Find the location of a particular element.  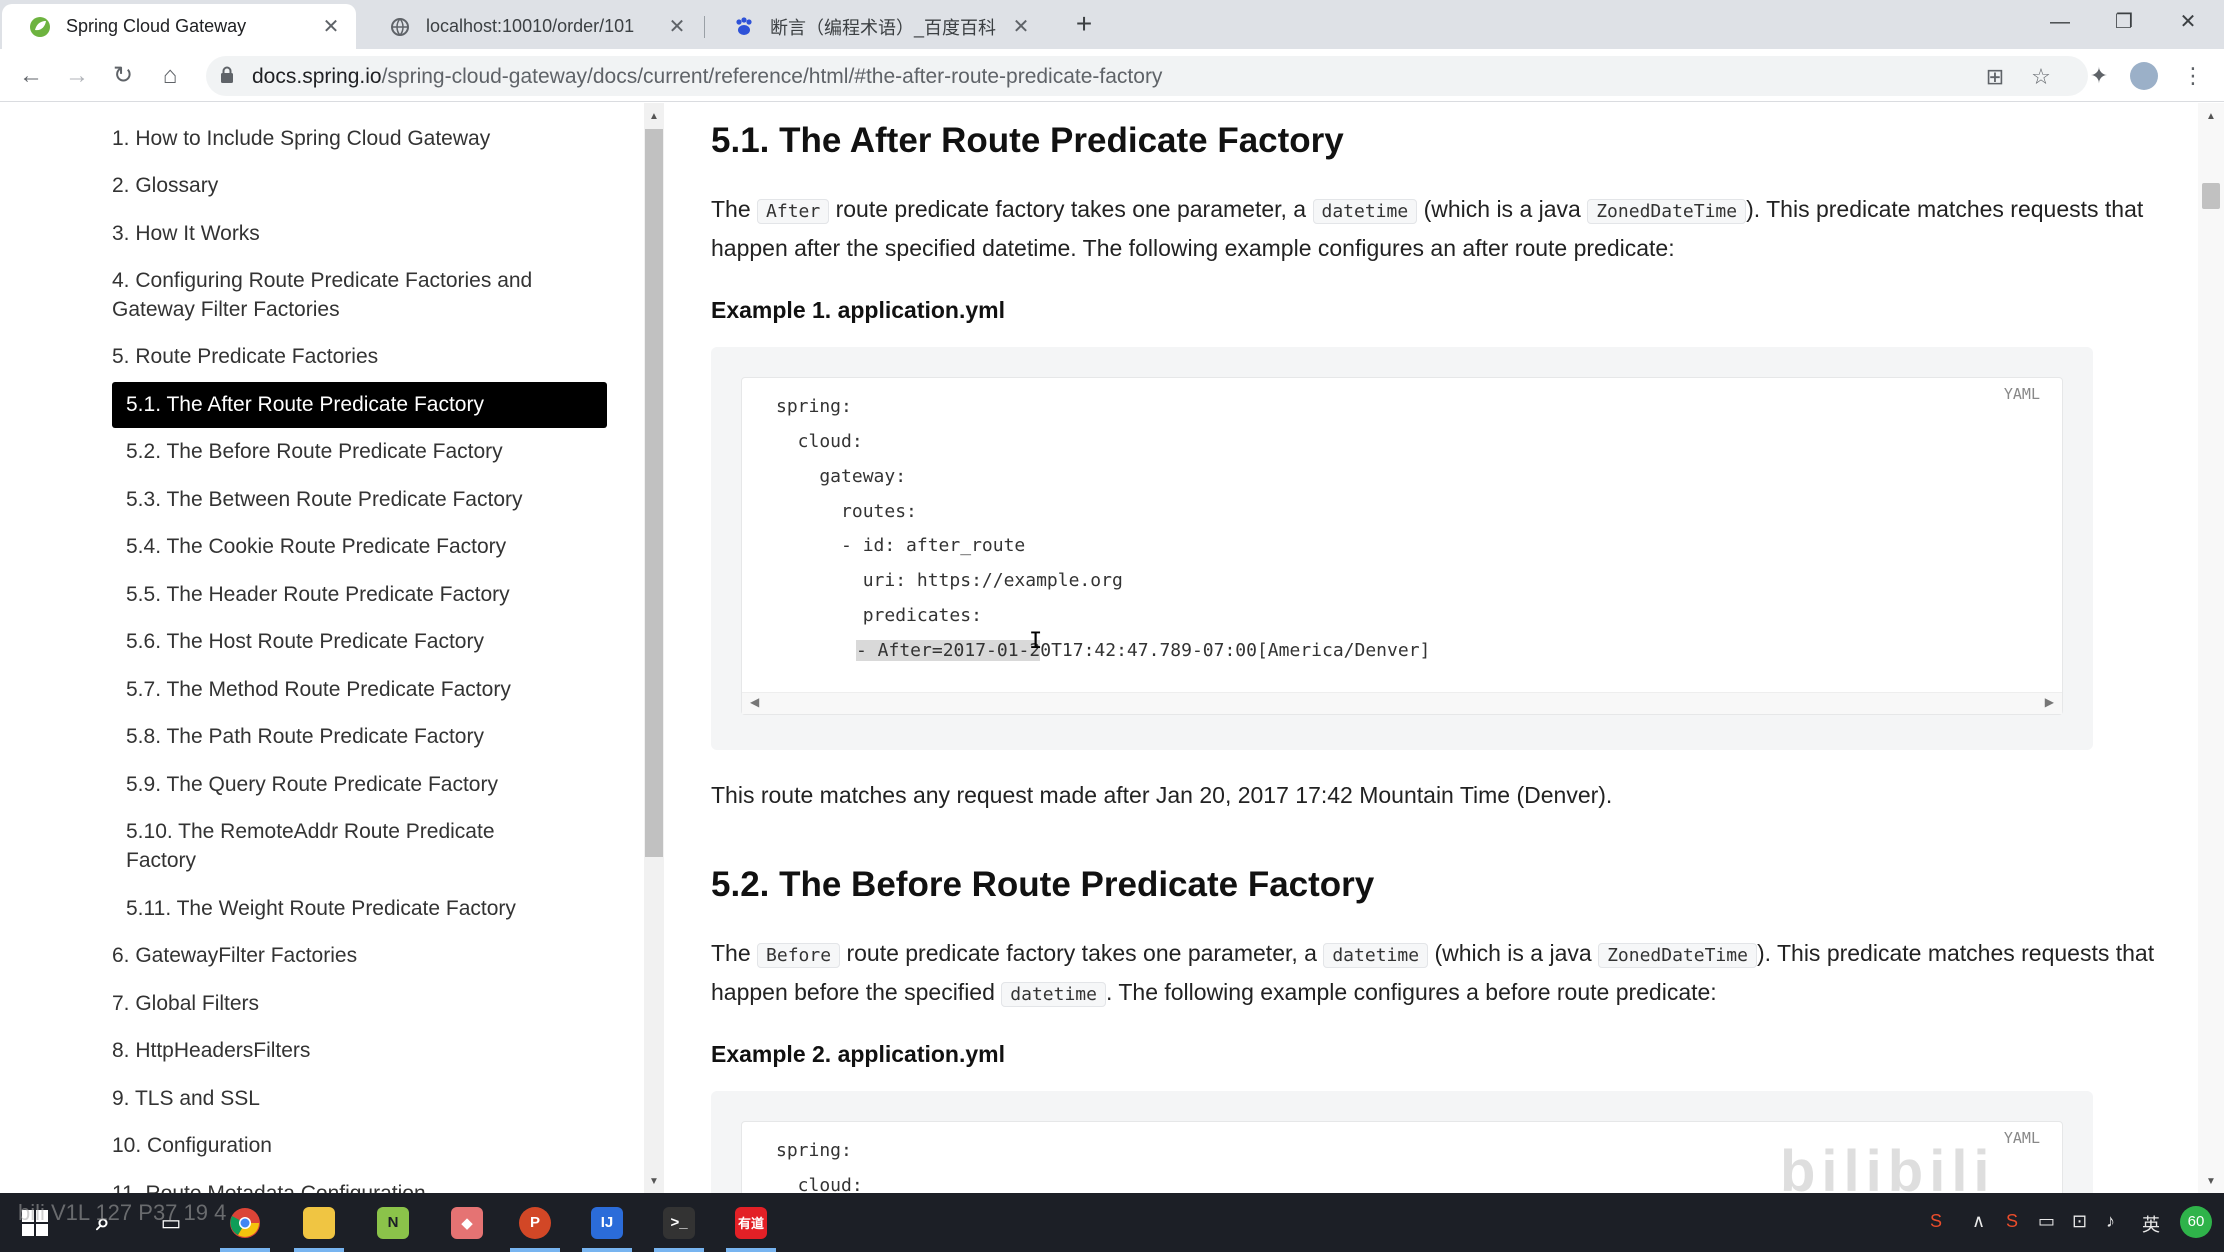

bookmark-star-icon: ☆ is located at coordinates (2041, 77).